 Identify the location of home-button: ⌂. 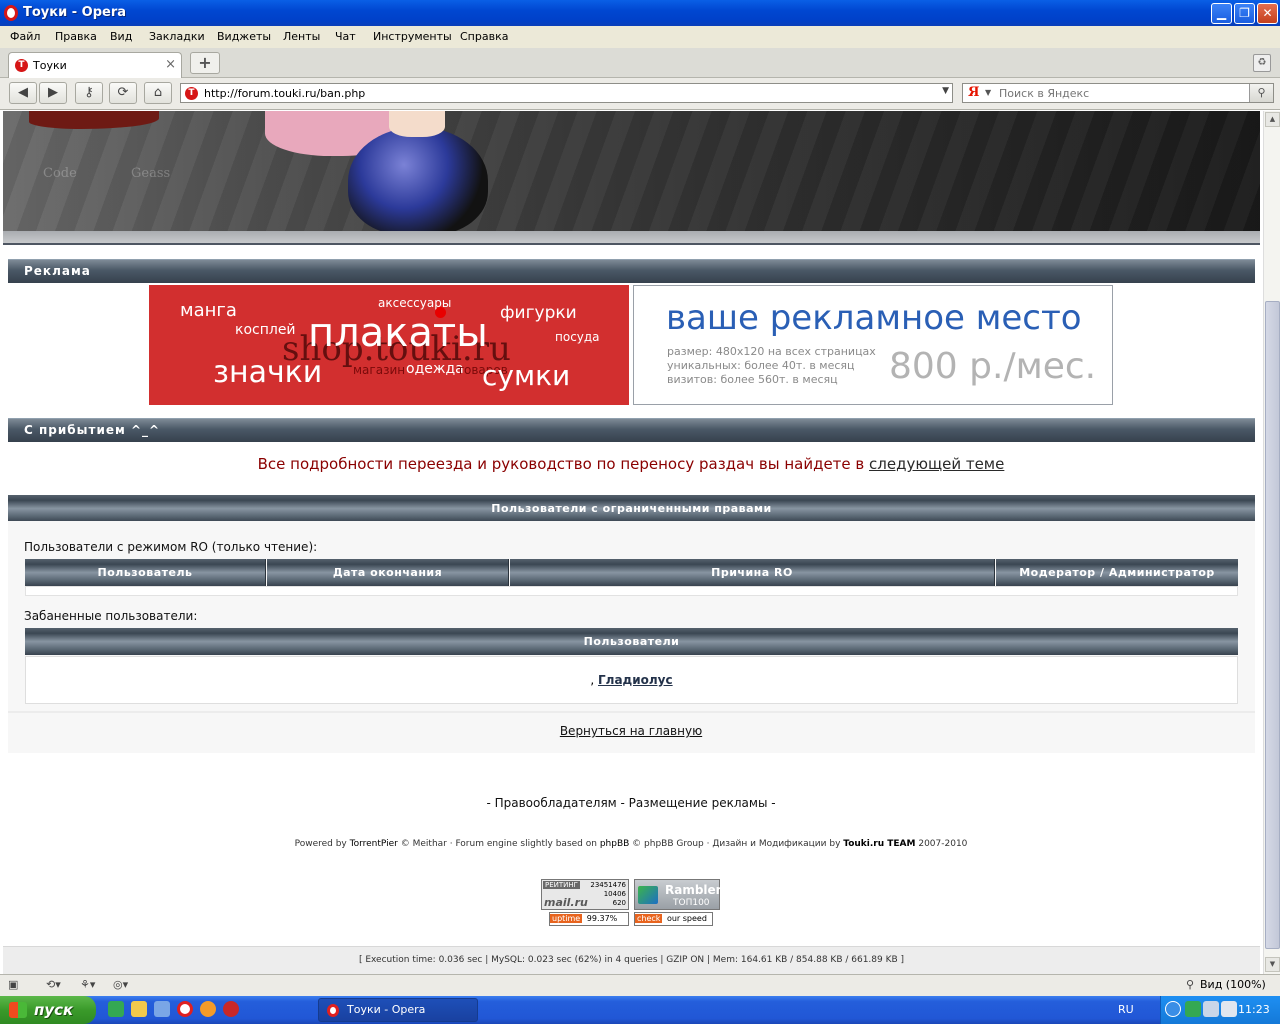
(158, 93).